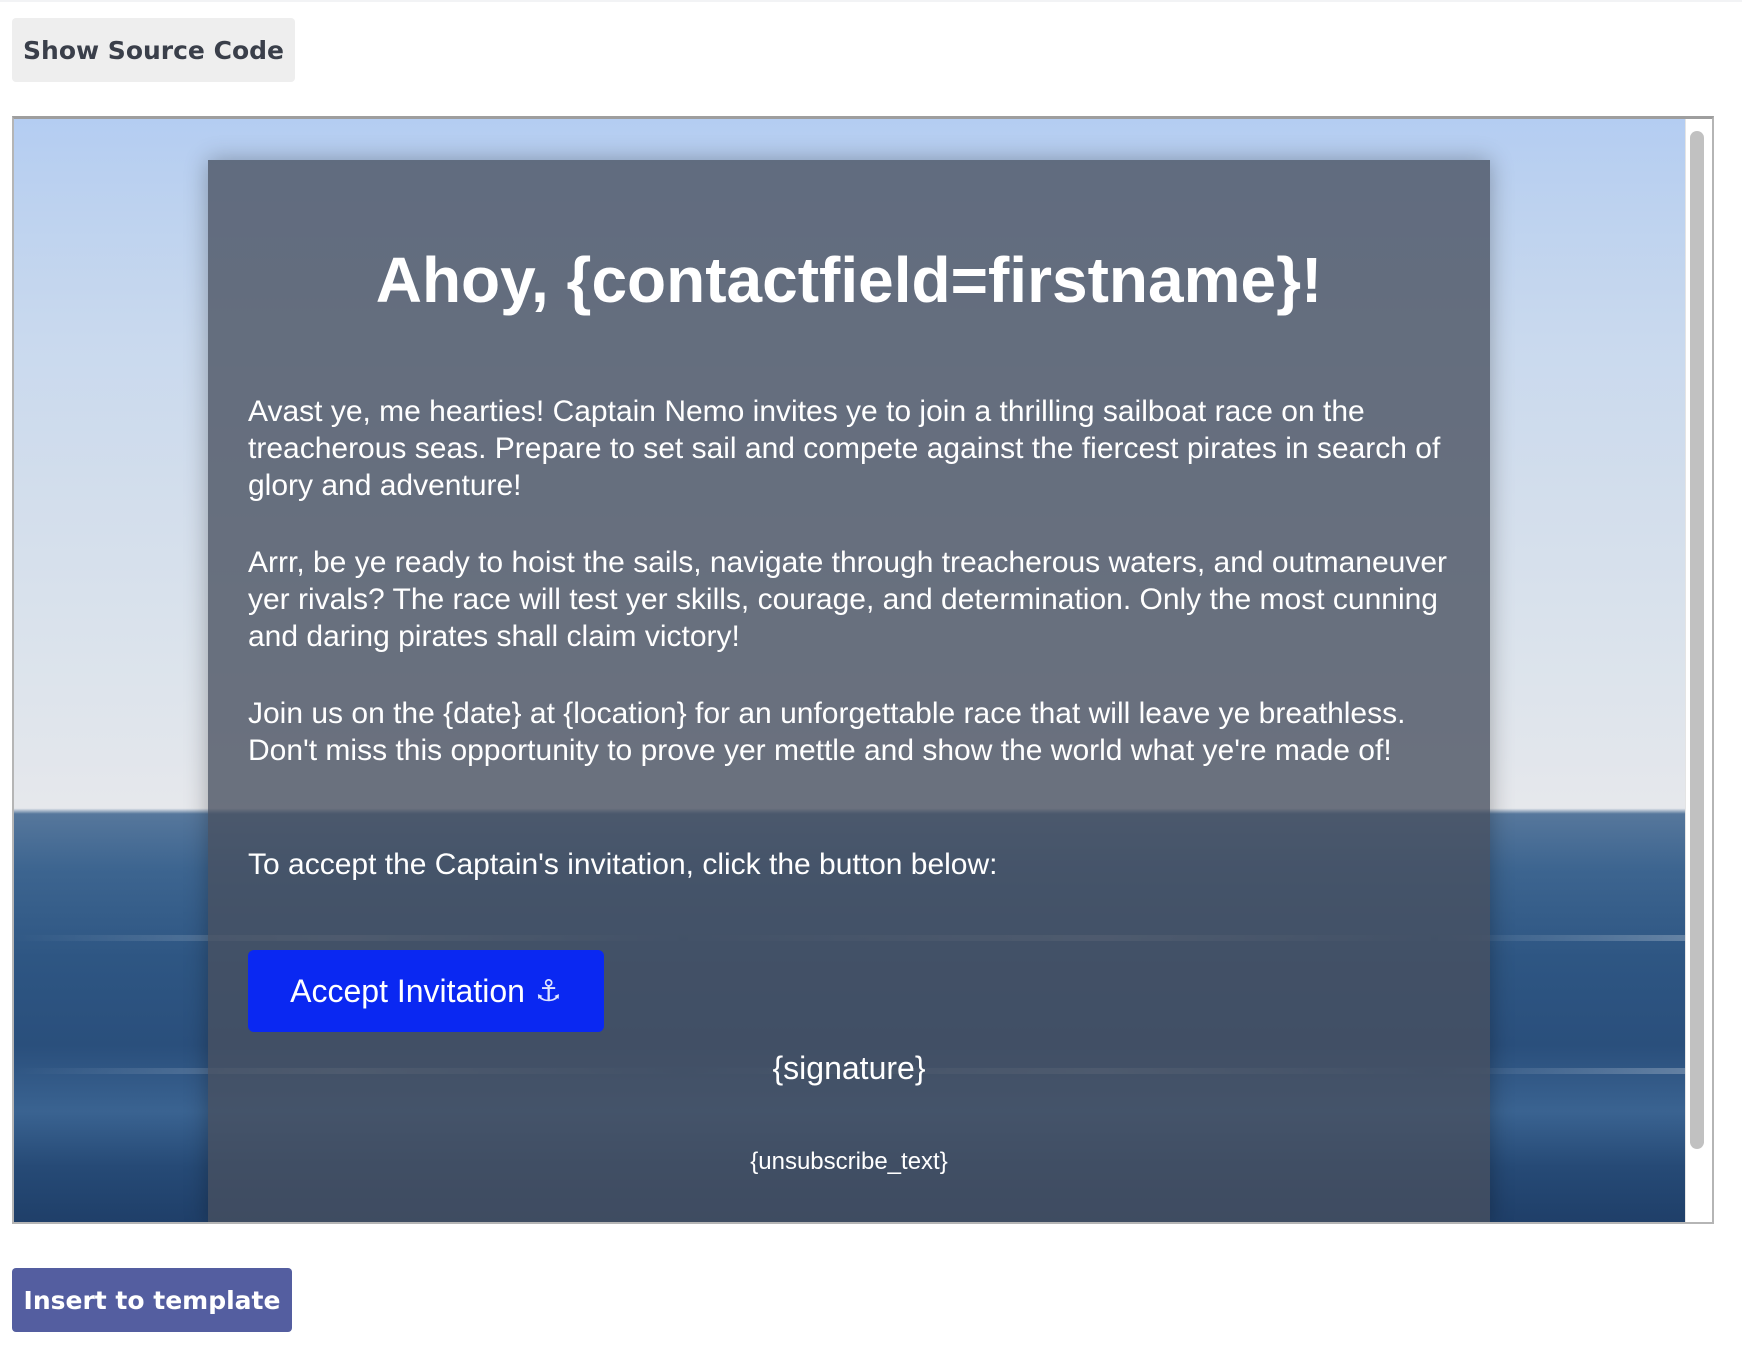 This screenshot has width=1742, height=1370. Describe the element at coordinates (548, 991) in the screenshot. I see `anchor-icon: ⚓` at that location.